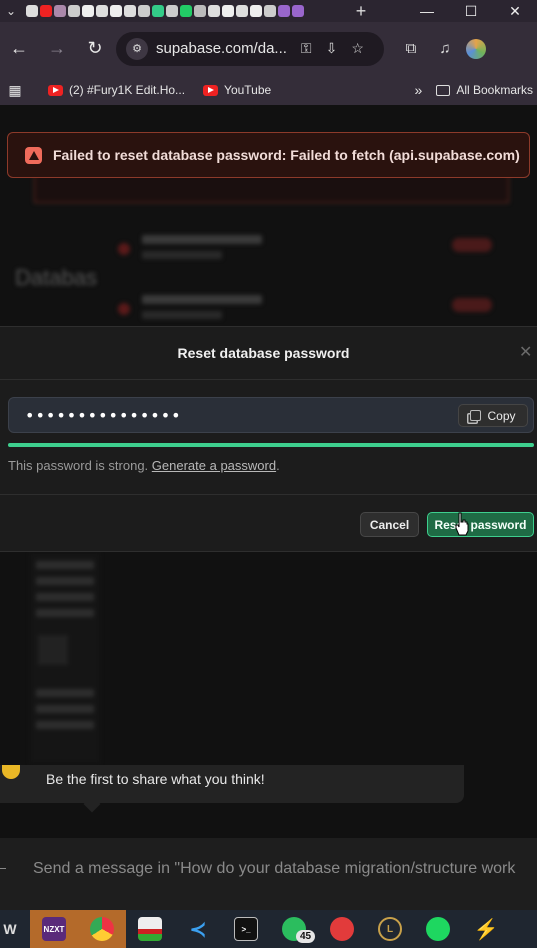  I want to click on all-bookmarks-label: All Bookmarks, so click(494, 90).